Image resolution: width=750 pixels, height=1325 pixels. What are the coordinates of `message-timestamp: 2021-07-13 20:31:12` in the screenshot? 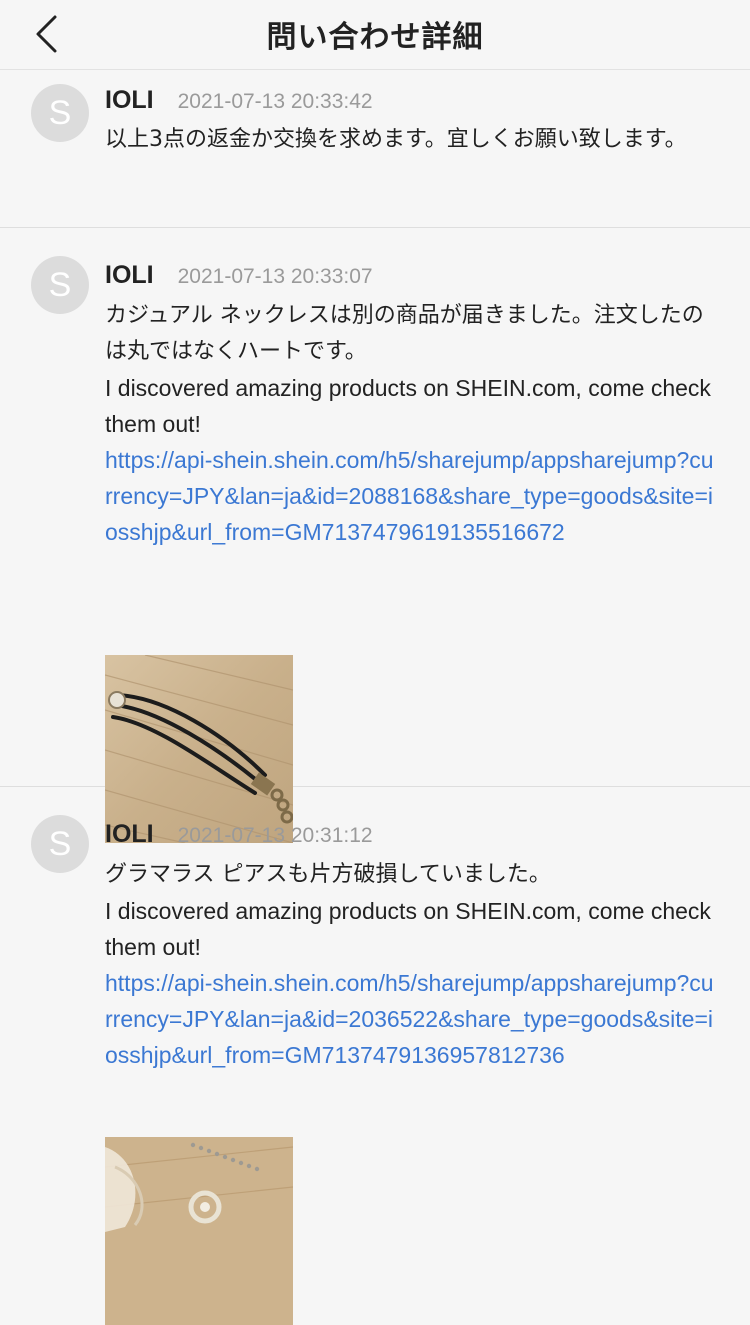 It's located at (275, 835).